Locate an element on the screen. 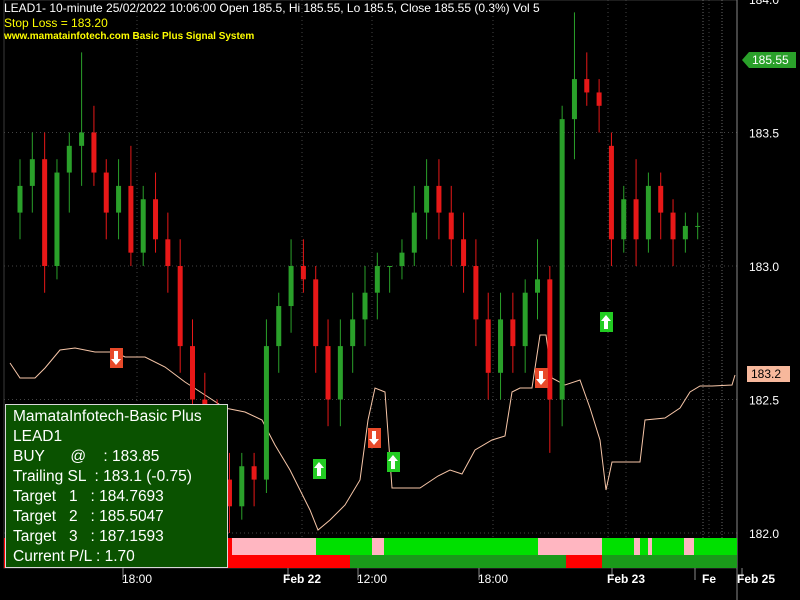 The height and width of the screenshot is (600, 800). info-trailing-sl: Trailing SL : 183.1 (-0.75) is located at coordinates (102, 476).